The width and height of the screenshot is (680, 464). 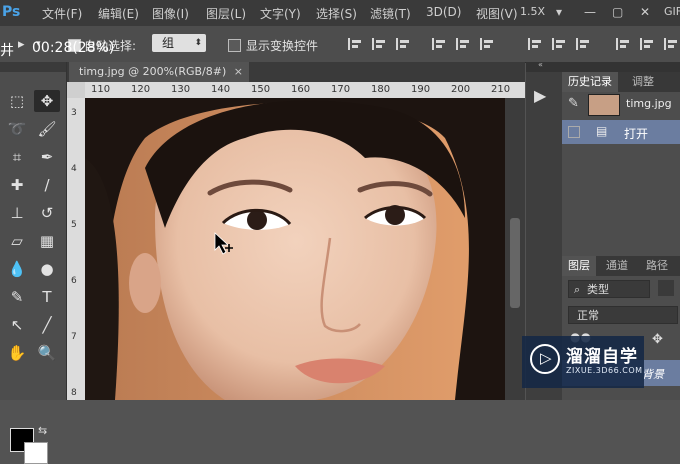 I want to click on ruler-tick-label: 8, so click(x=74, y=393).